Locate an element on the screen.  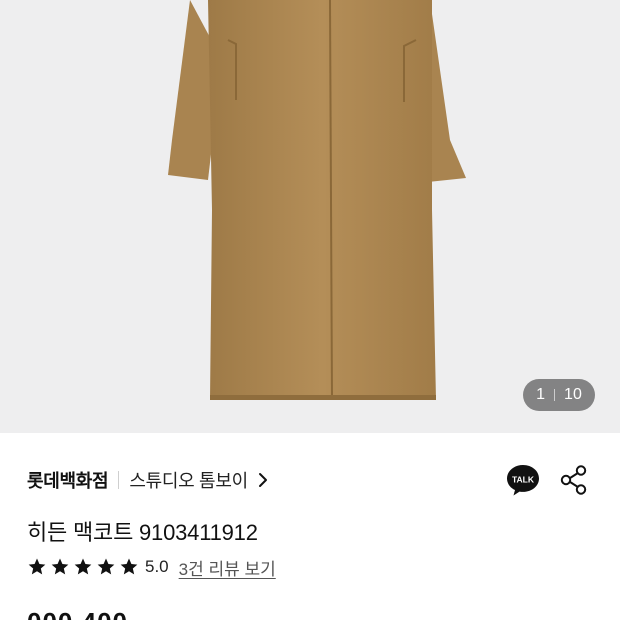
brand-row: 롯데백화점 스튜디오 톰보이 is located at coordinates (147, 480).